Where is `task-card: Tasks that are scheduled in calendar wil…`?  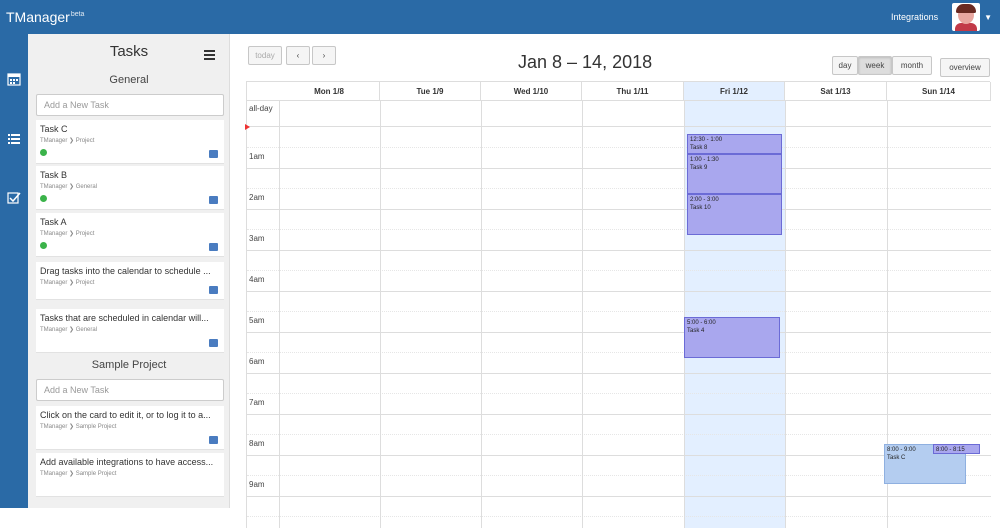
task-card: Tasks that are scheduled in calendar wil… is located at coordinates (130, 331).